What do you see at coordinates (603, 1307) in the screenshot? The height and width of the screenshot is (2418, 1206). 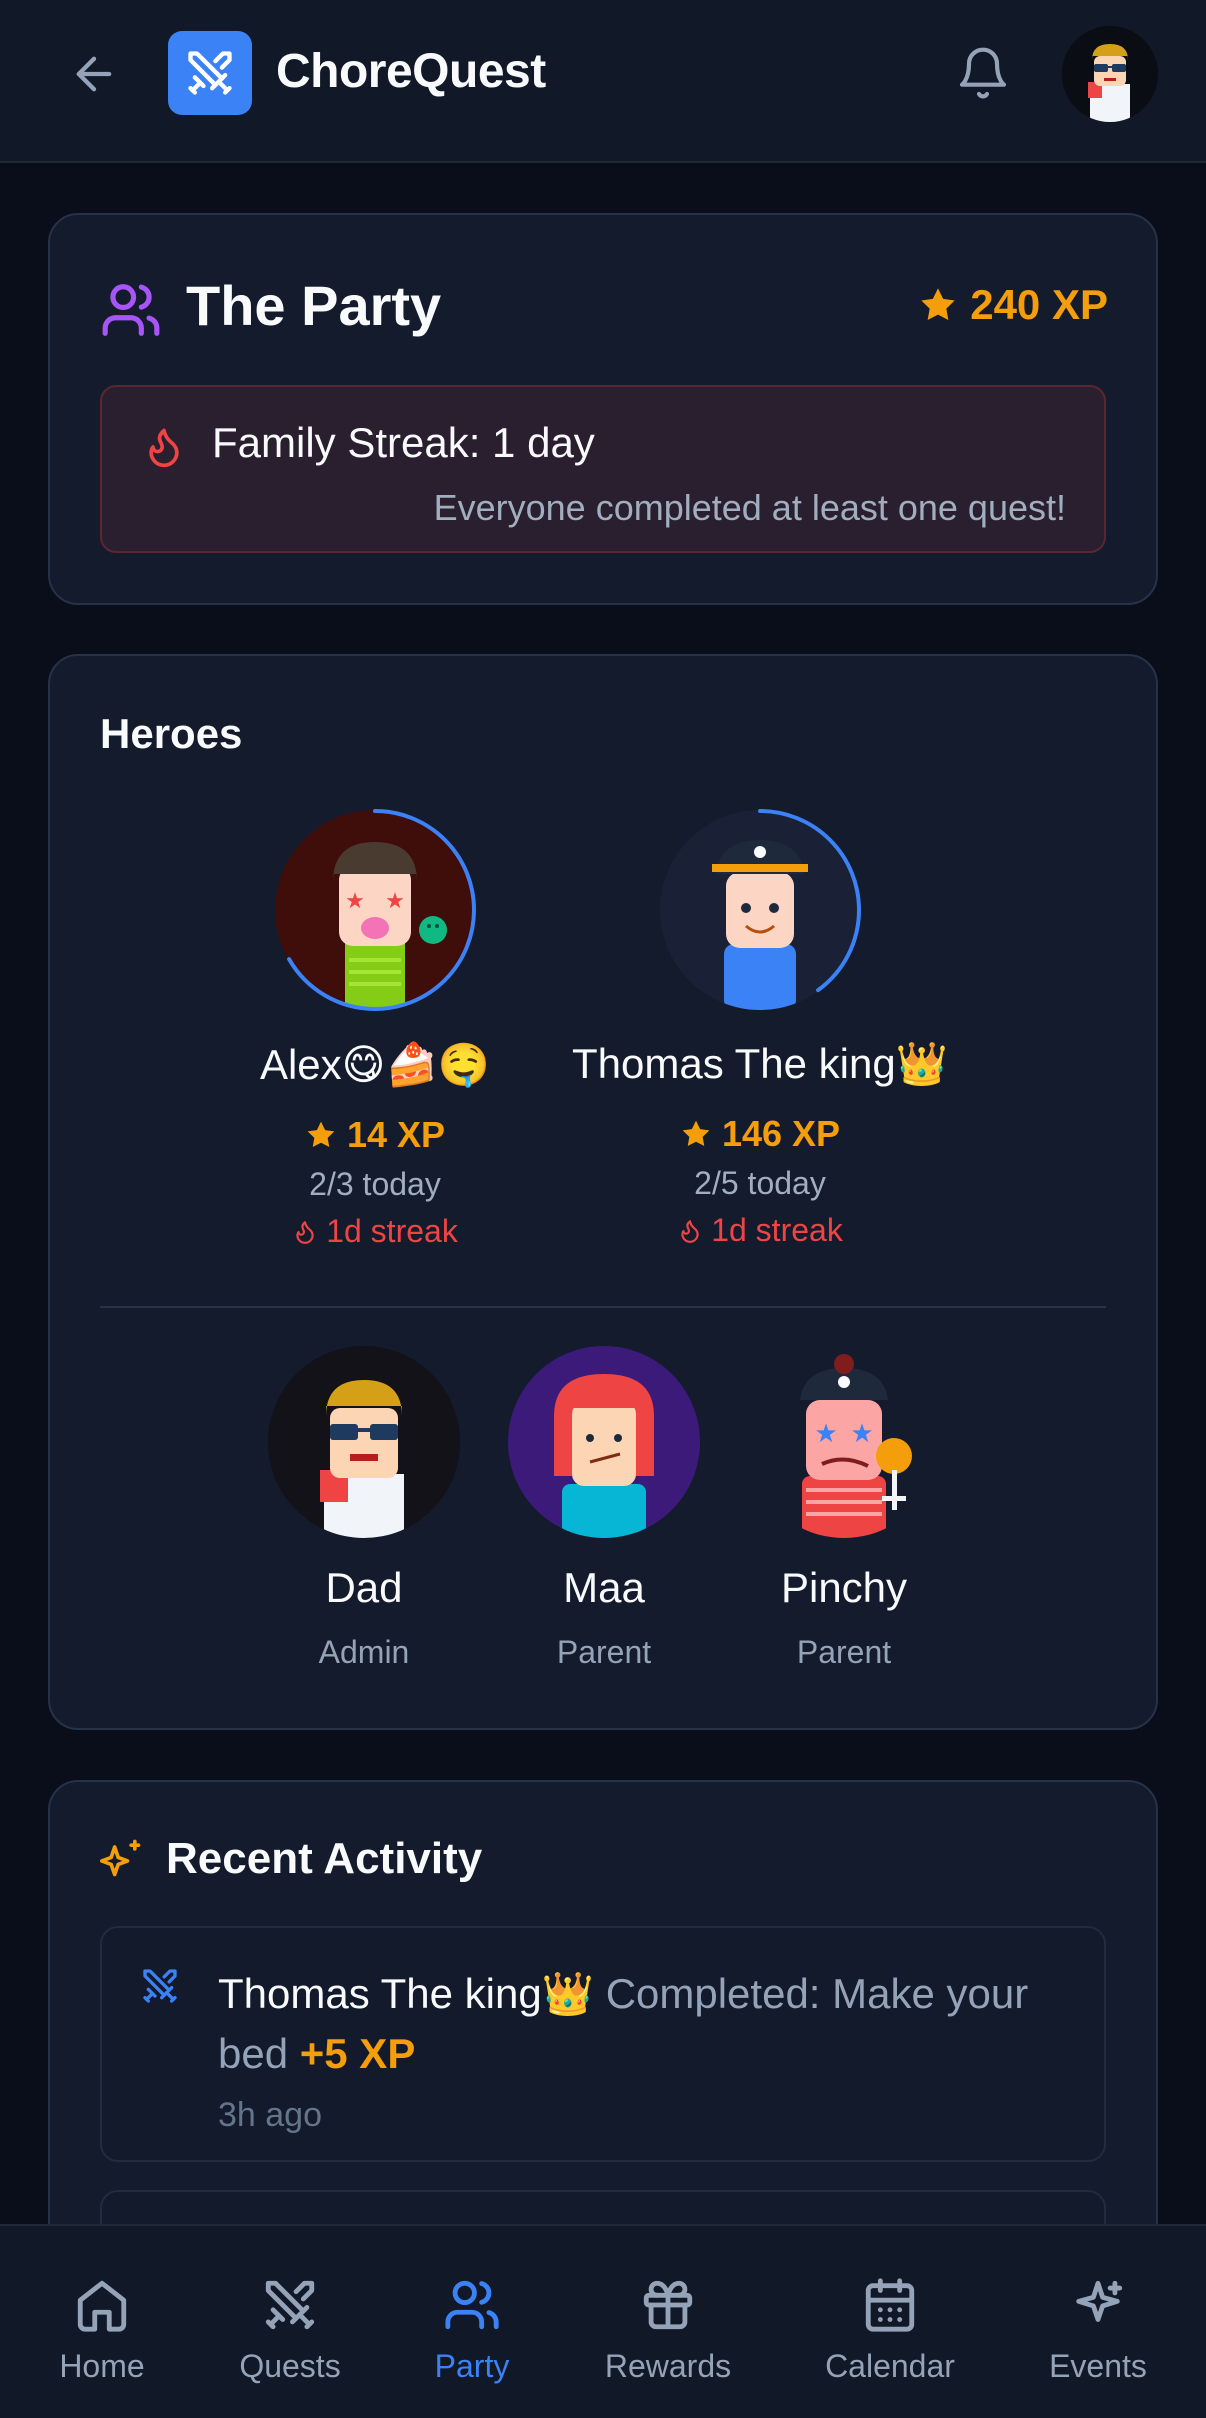 I see `heroes-divider` at bounding box center [603, 1307].